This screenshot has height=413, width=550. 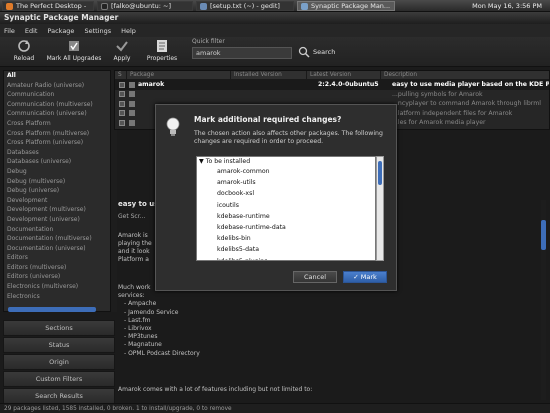 I want to click on change-item: docbook-xsl, so click(x=286, y=193).